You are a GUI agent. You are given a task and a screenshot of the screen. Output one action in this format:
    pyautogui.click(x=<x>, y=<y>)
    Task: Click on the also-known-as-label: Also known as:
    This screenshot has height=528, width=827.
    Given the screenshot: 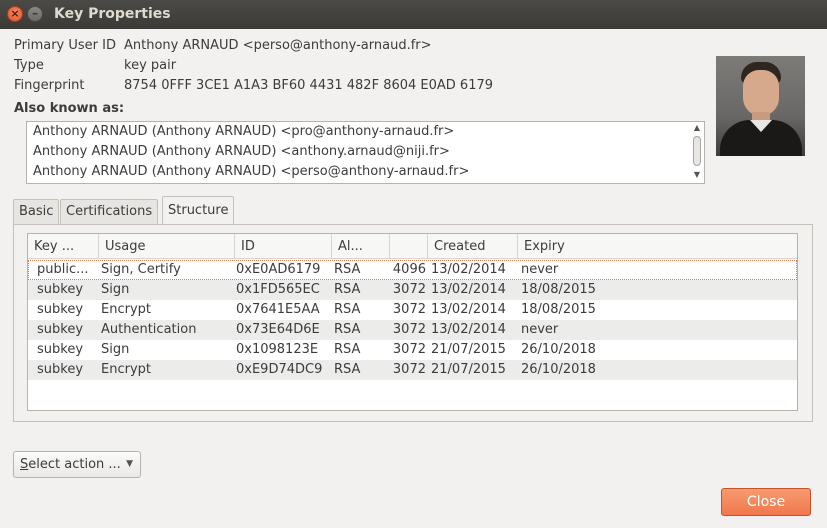 What is the action you would take?
    pyautogui.click(x=69, y=108)
    